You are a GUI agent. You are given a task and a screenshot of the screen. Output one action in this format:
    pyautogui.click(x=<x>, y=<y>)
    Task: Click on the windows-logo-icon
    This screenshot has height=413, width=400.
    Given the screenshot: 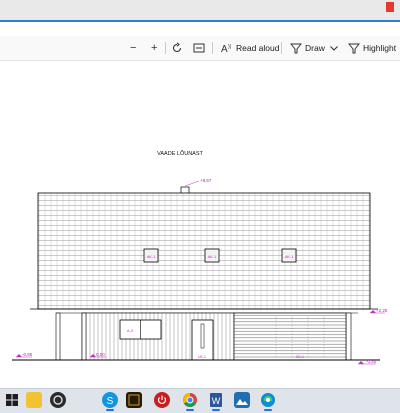 What is the action you would take?
    pyautogui.click(x=12, y=400)
    